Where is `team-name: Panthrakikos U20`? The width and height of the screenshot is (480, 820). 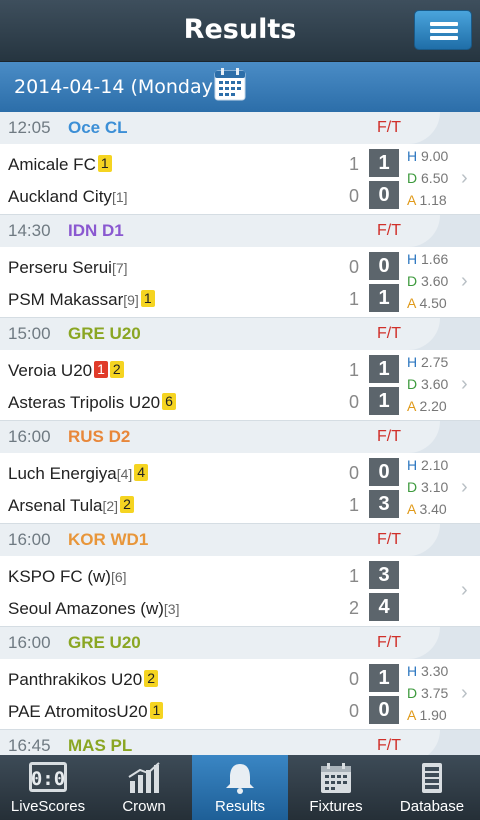
team-name: Panthrakikos U20 is located at coordinates (75, 679).